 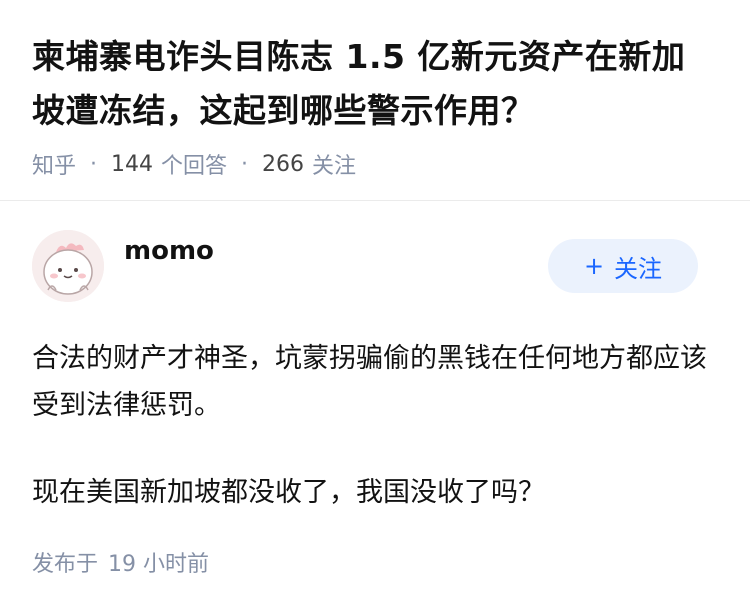 I want to click on avatar, so click(x=68, y=266).